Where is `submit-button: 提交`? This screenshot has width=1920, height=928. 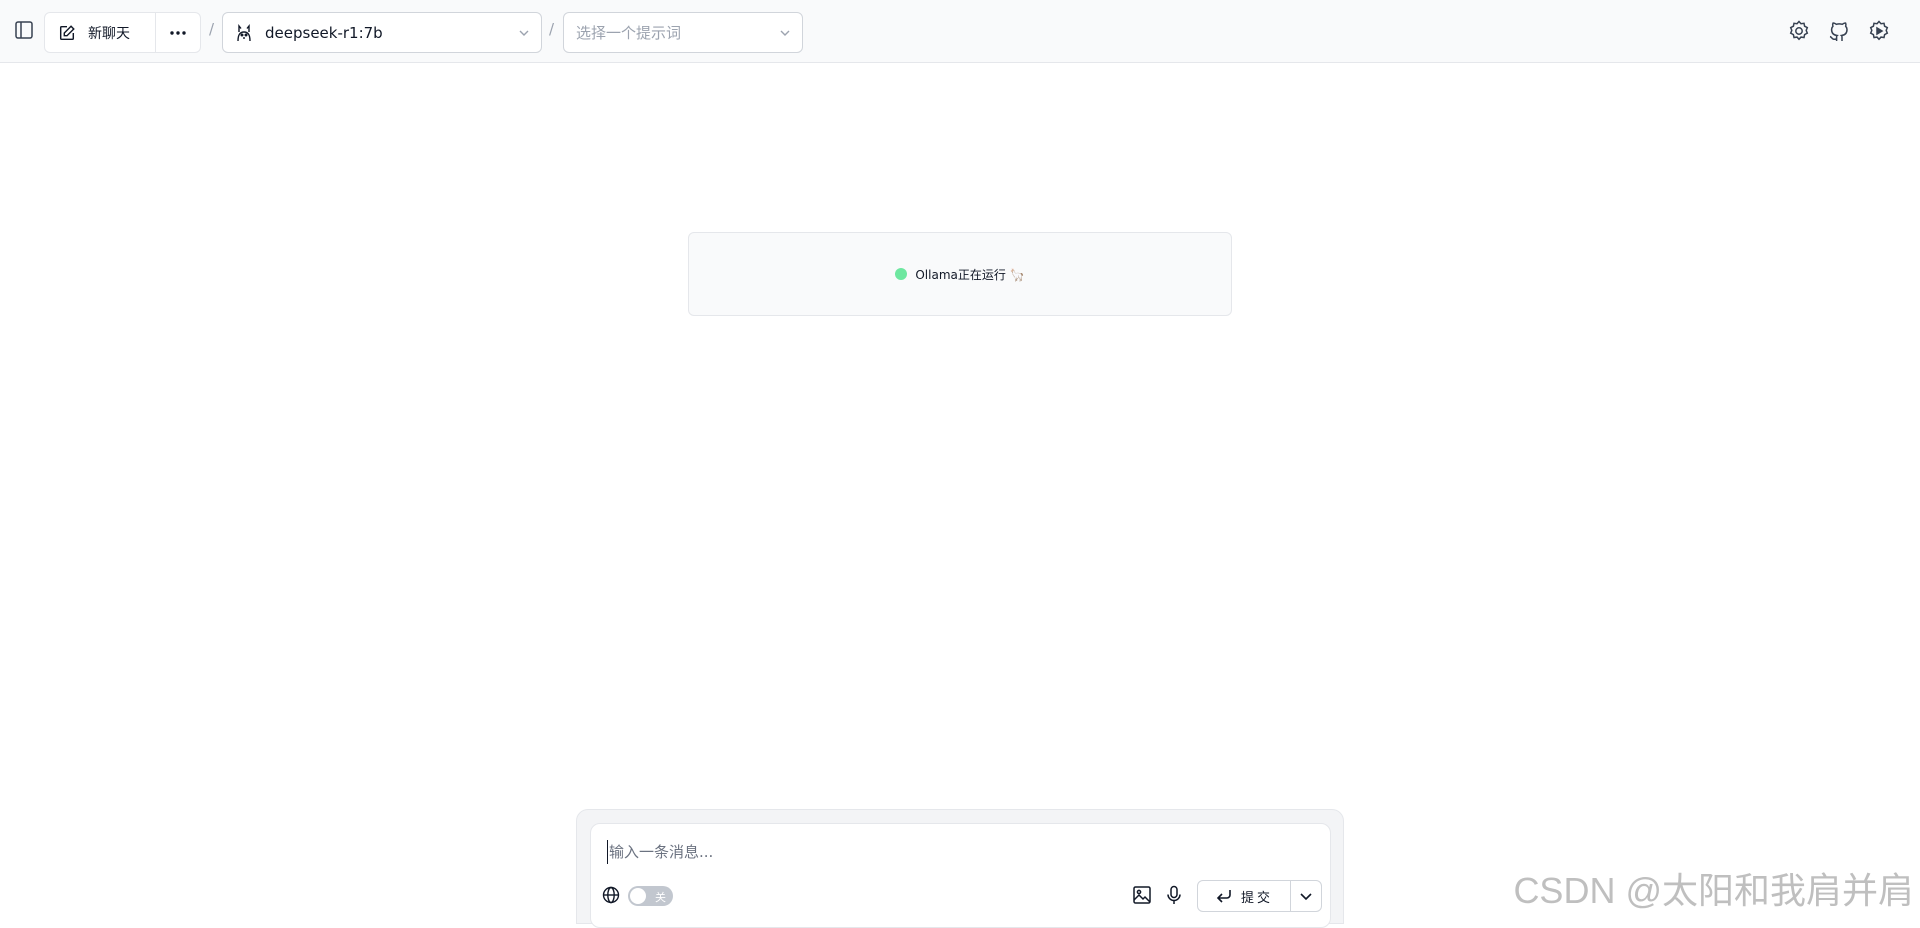
submit-button: 提交 is located at coordinates (1244, 896).